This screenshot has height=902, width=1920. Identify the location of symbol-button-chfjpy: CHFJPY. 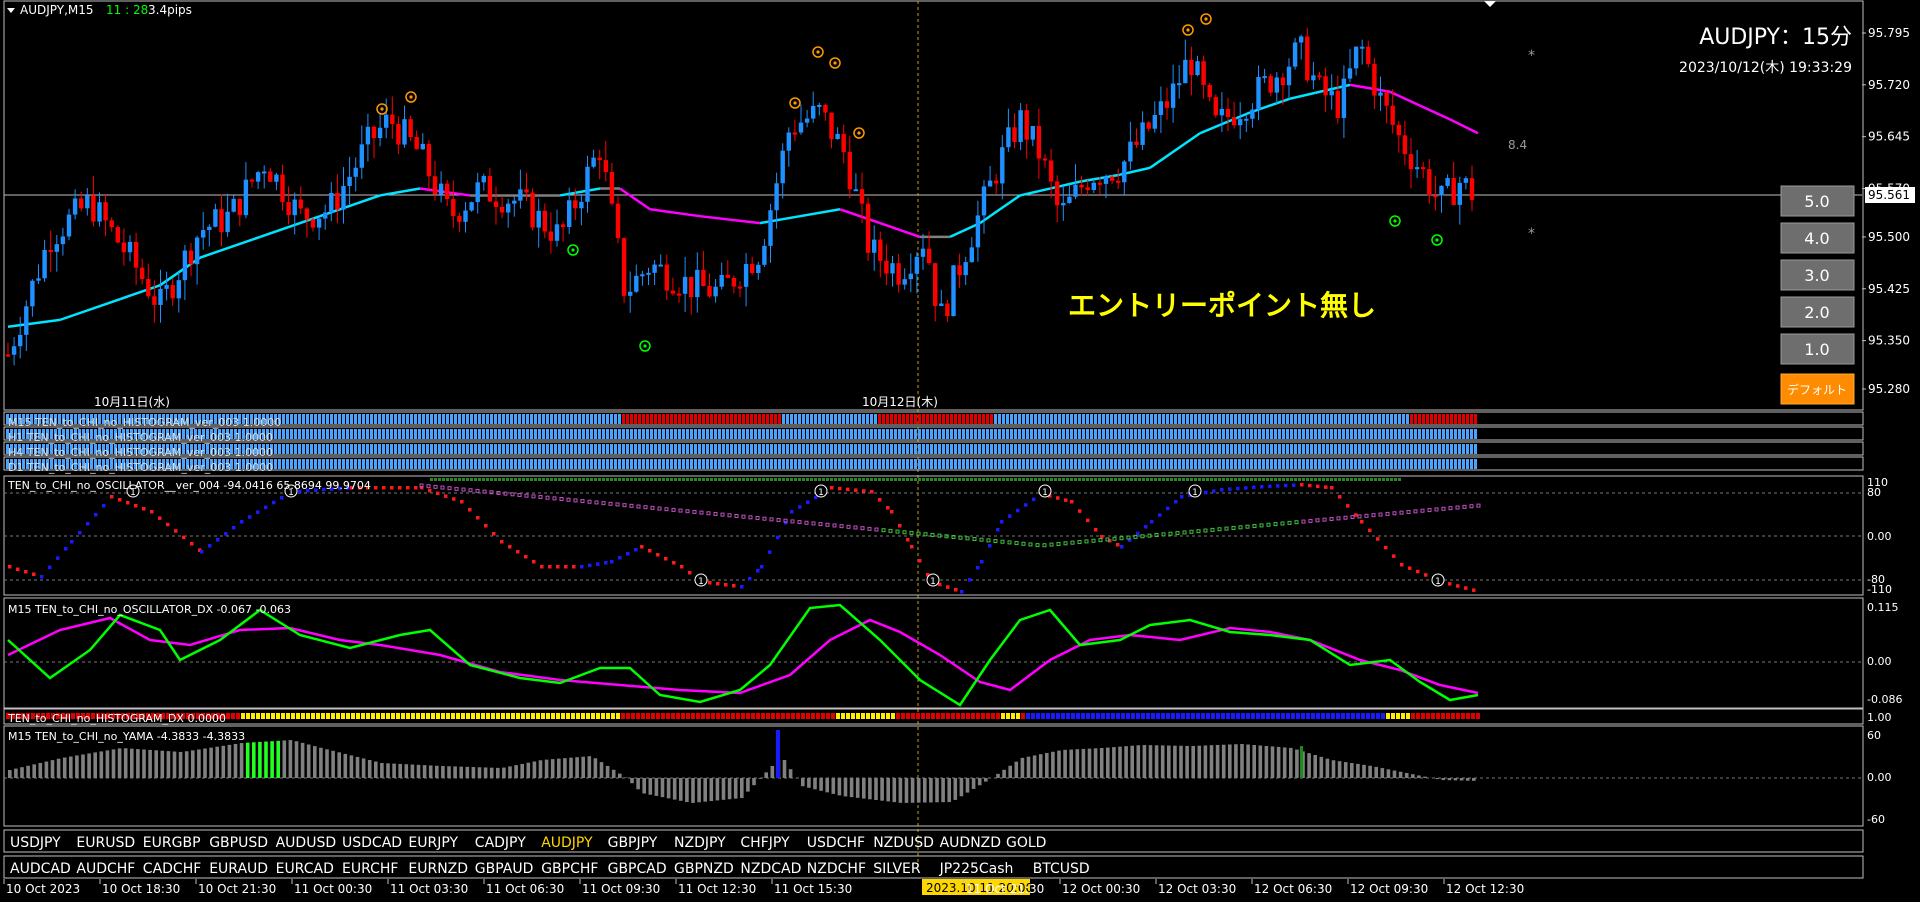
(765, 843).